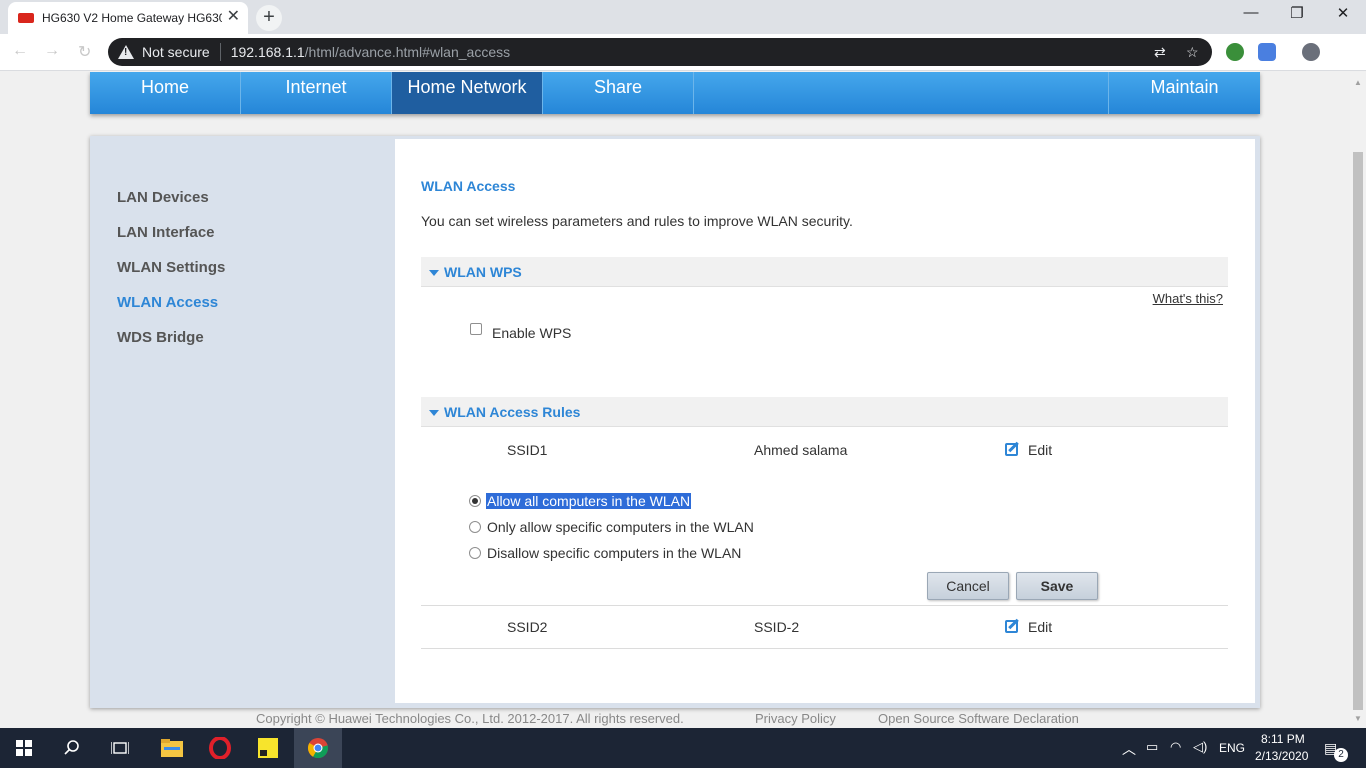 The height and width of the screenshot is (768, 1366). What do you see at coordinates (26, 18) in the screenshot?
I see `huawei-favicon-icon` at bounding box center [26, 18].